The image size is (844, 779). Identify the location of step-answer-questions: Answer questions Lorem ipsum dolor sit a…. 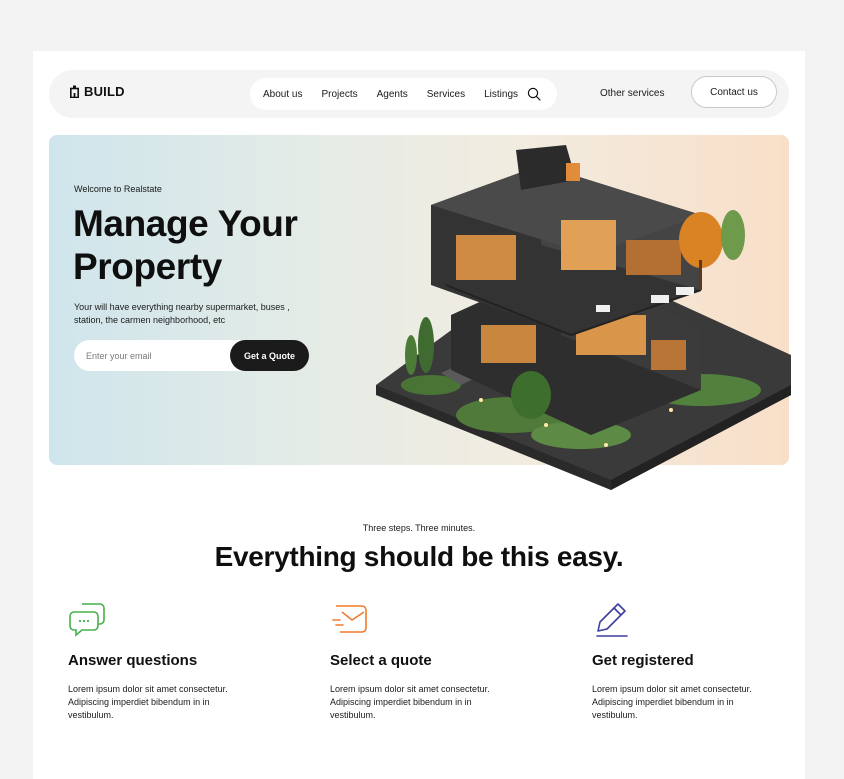
(163, 660).